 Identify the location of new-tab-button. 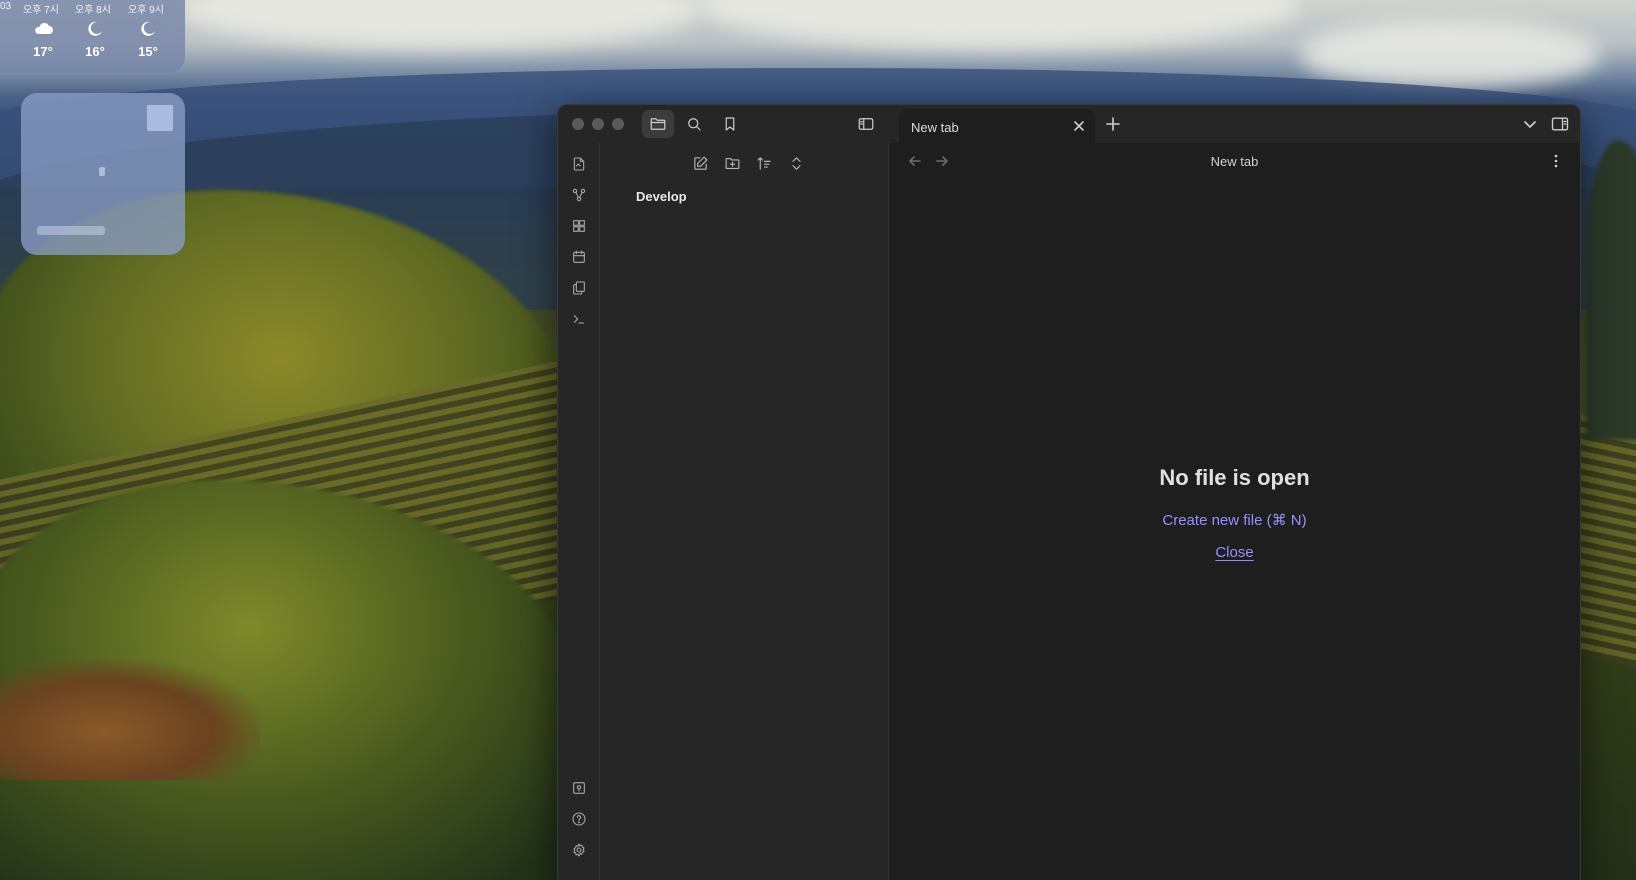
(1113, 124).